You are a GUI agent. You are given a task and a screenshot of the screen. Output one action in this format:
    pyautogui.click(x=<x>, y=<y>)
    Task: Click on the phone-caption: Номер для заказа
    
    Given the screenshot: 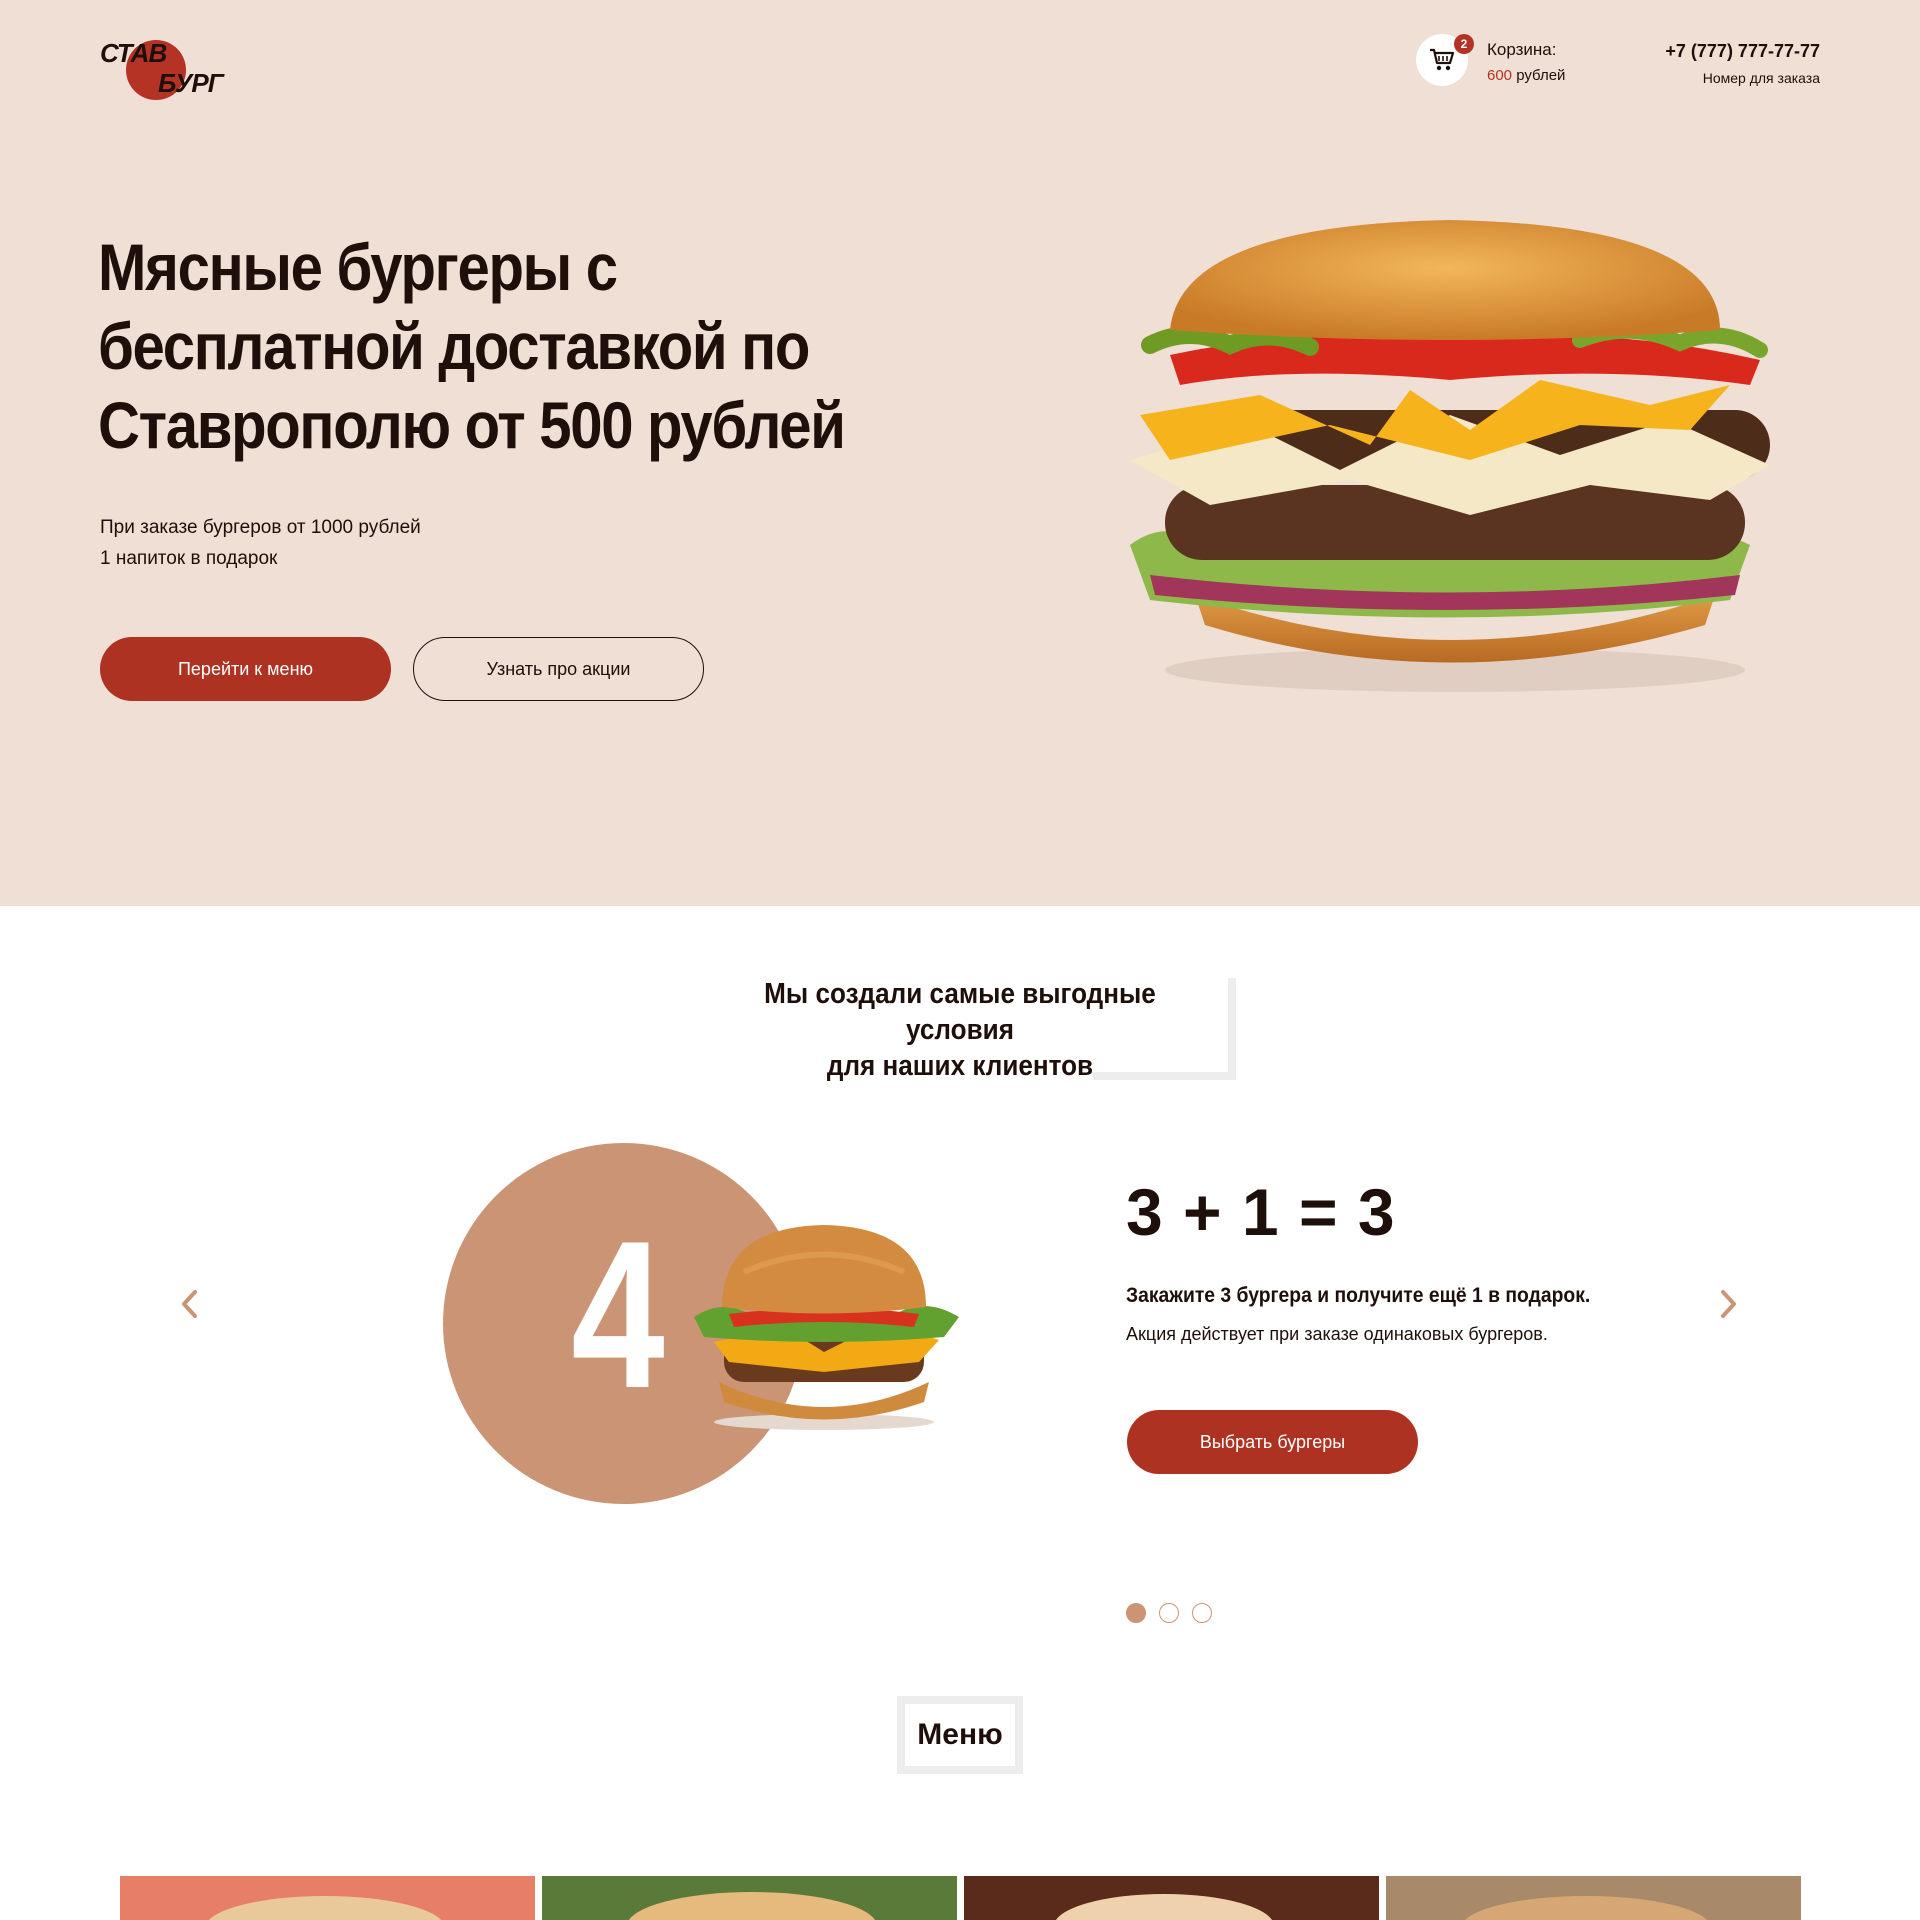 What is the action you would take?
    pyautogui.click(x=1761, y=78)
    